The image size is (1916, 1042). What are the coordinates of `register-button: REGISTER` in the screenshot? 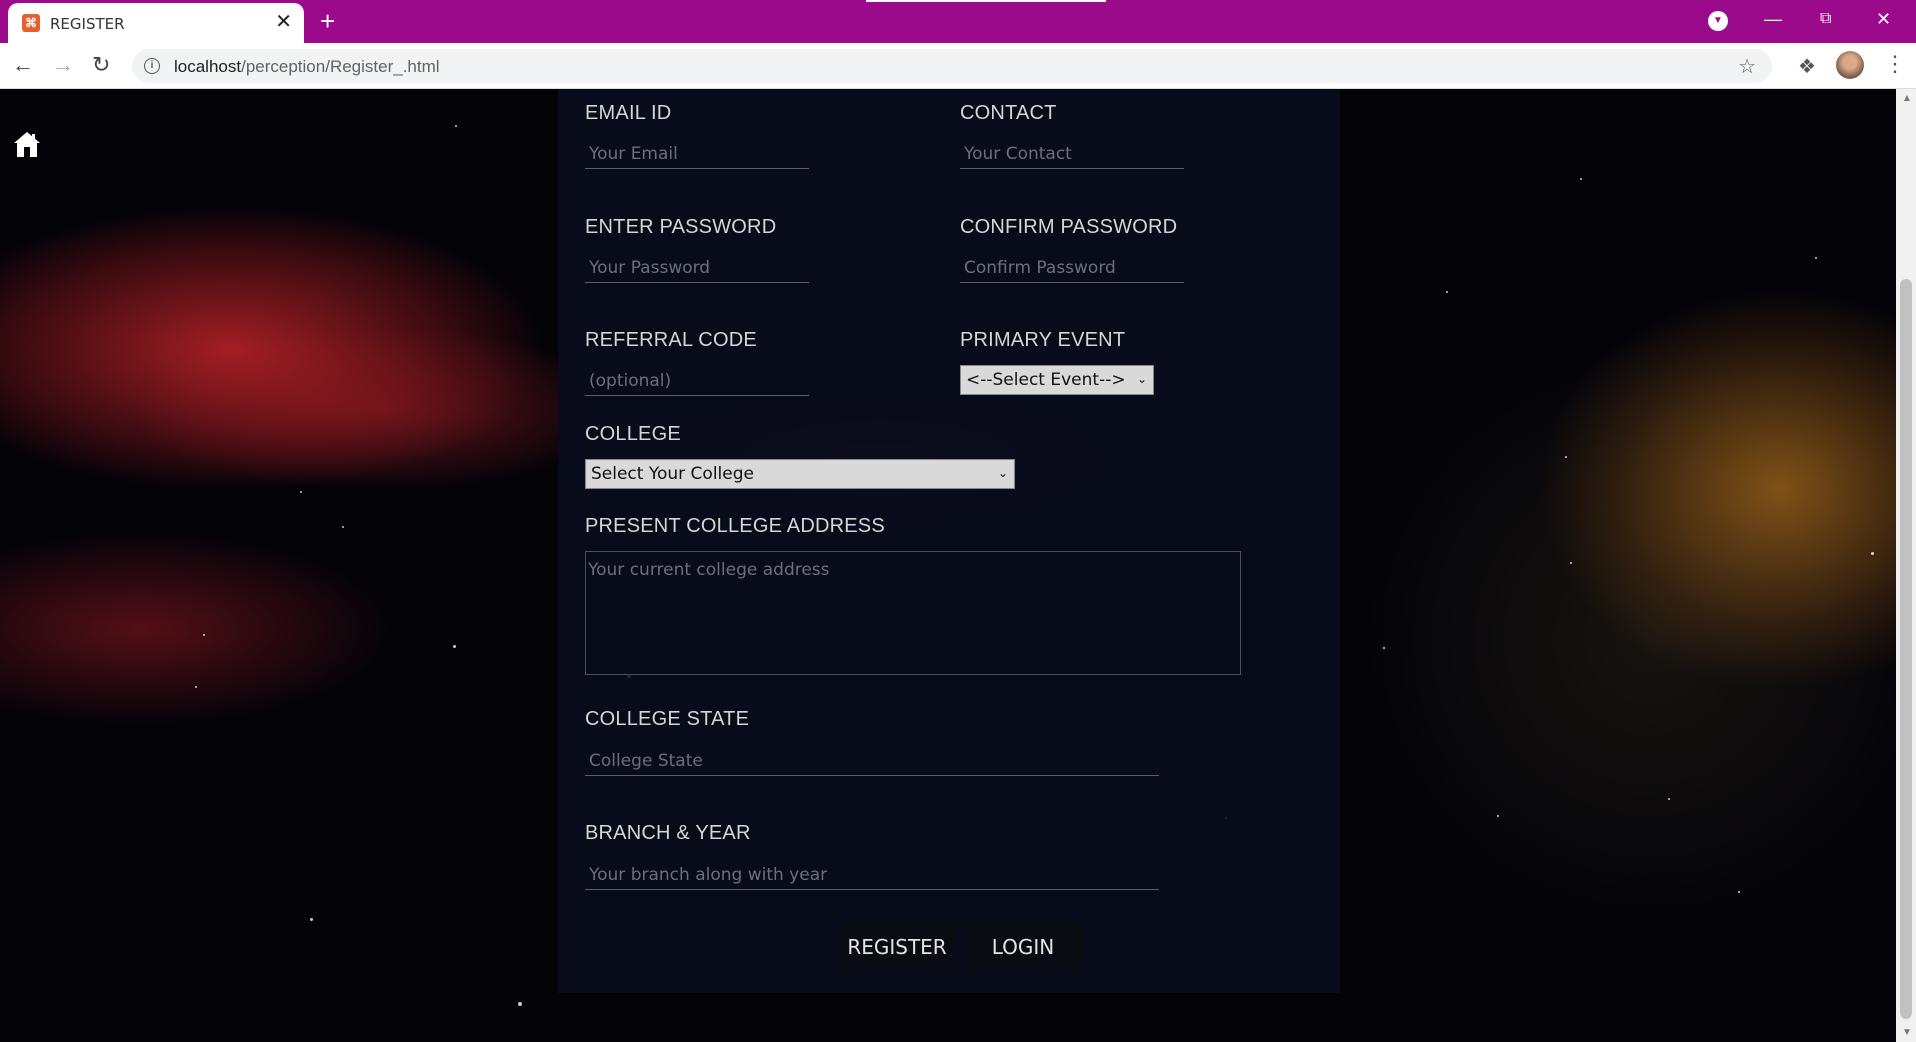 It's located at (897, 947).